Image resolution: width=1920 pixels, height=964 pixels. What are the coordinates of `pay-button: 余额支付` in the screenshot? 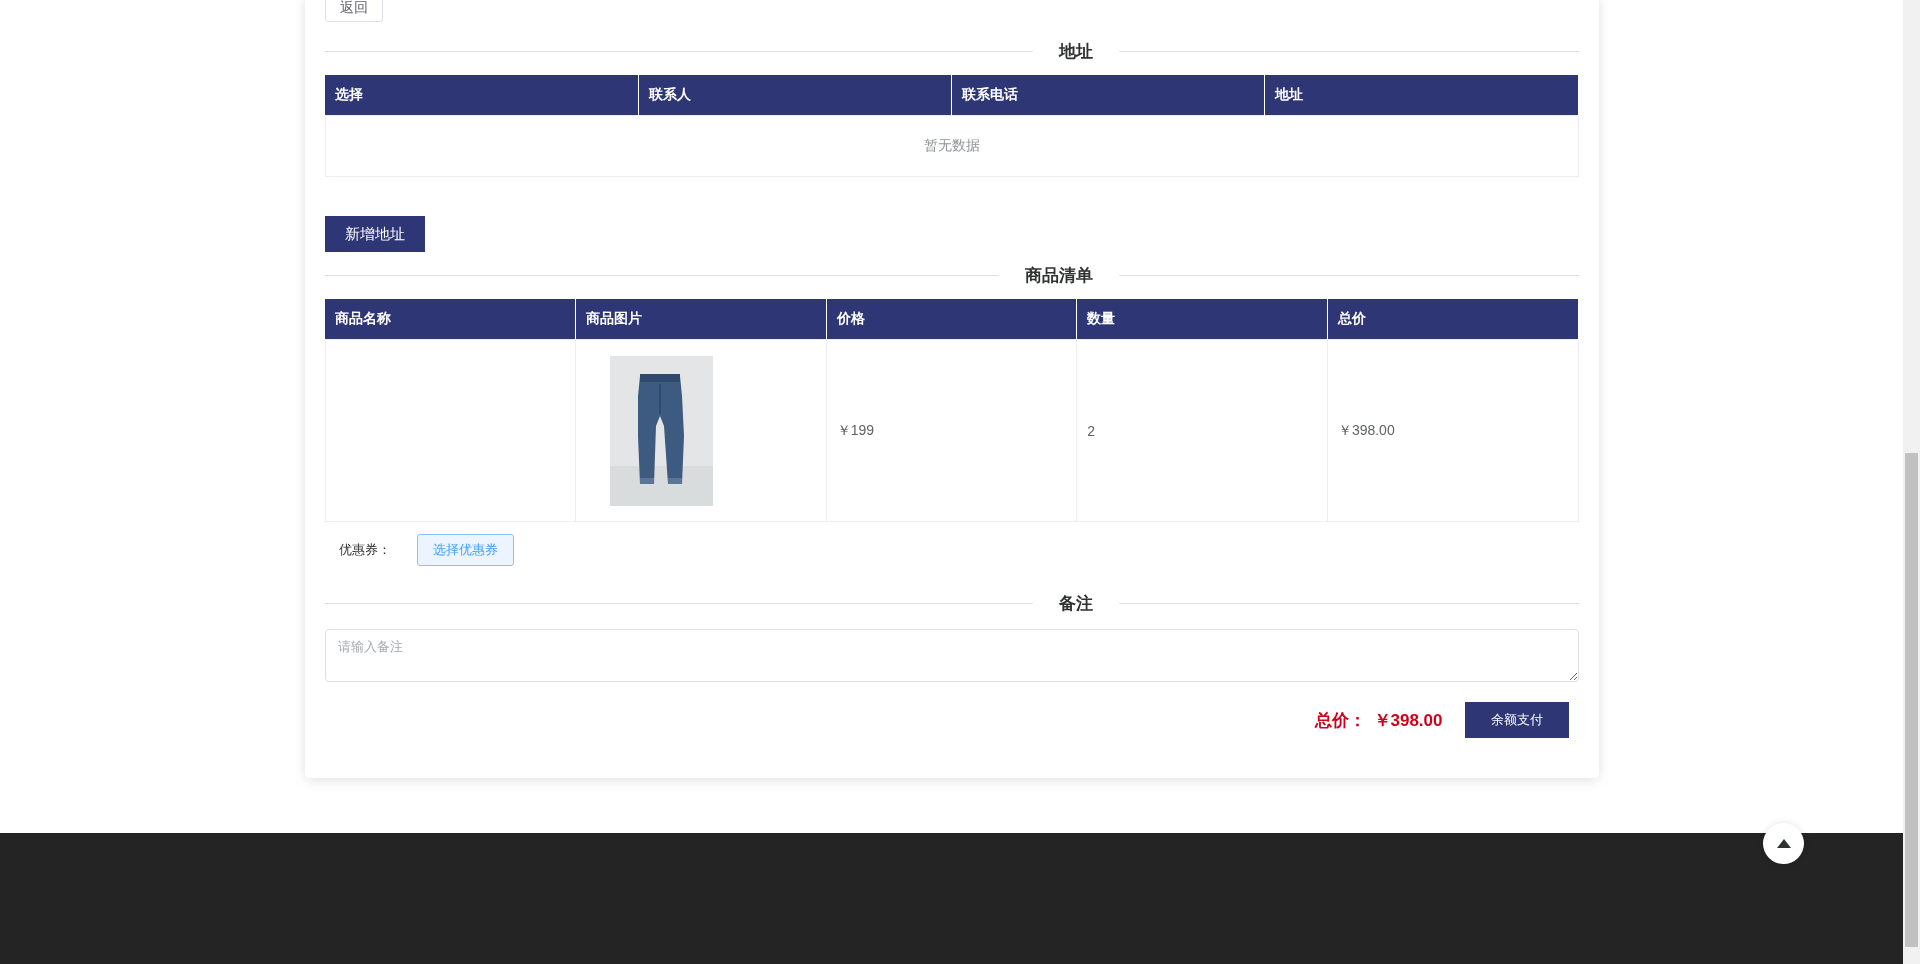 It's located at (1516, 720).